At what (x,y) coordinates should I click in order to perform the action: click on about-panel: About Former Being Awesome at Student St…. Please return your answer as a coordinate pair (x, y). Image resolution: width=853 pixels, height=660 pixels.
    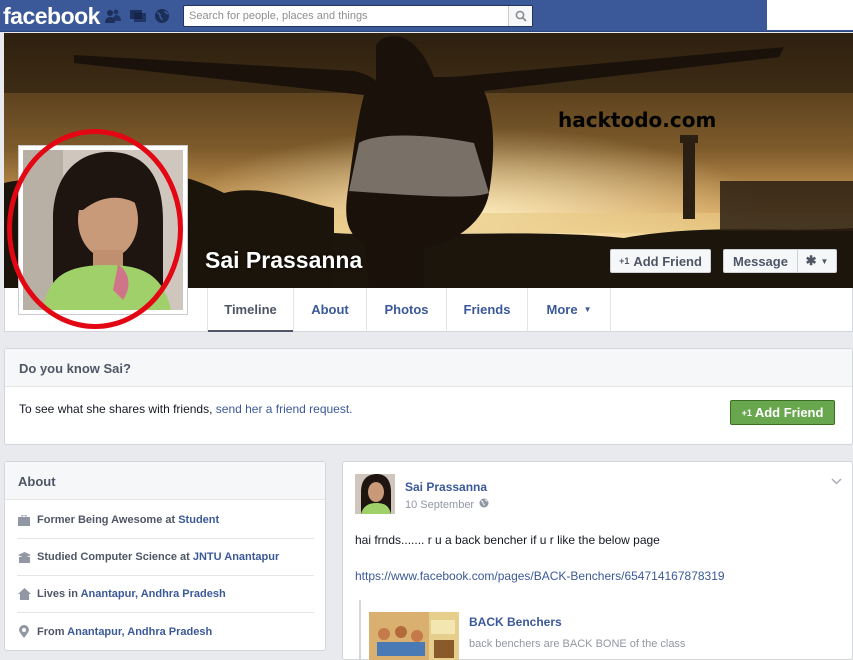
    Looking at the image, I should click on (165, 556).